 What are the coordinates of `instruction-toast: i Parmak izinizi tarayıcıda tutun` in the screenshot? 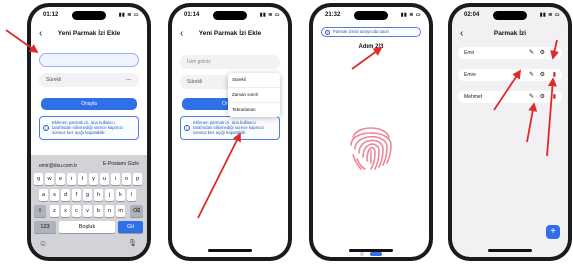 It's located at (371, 32).